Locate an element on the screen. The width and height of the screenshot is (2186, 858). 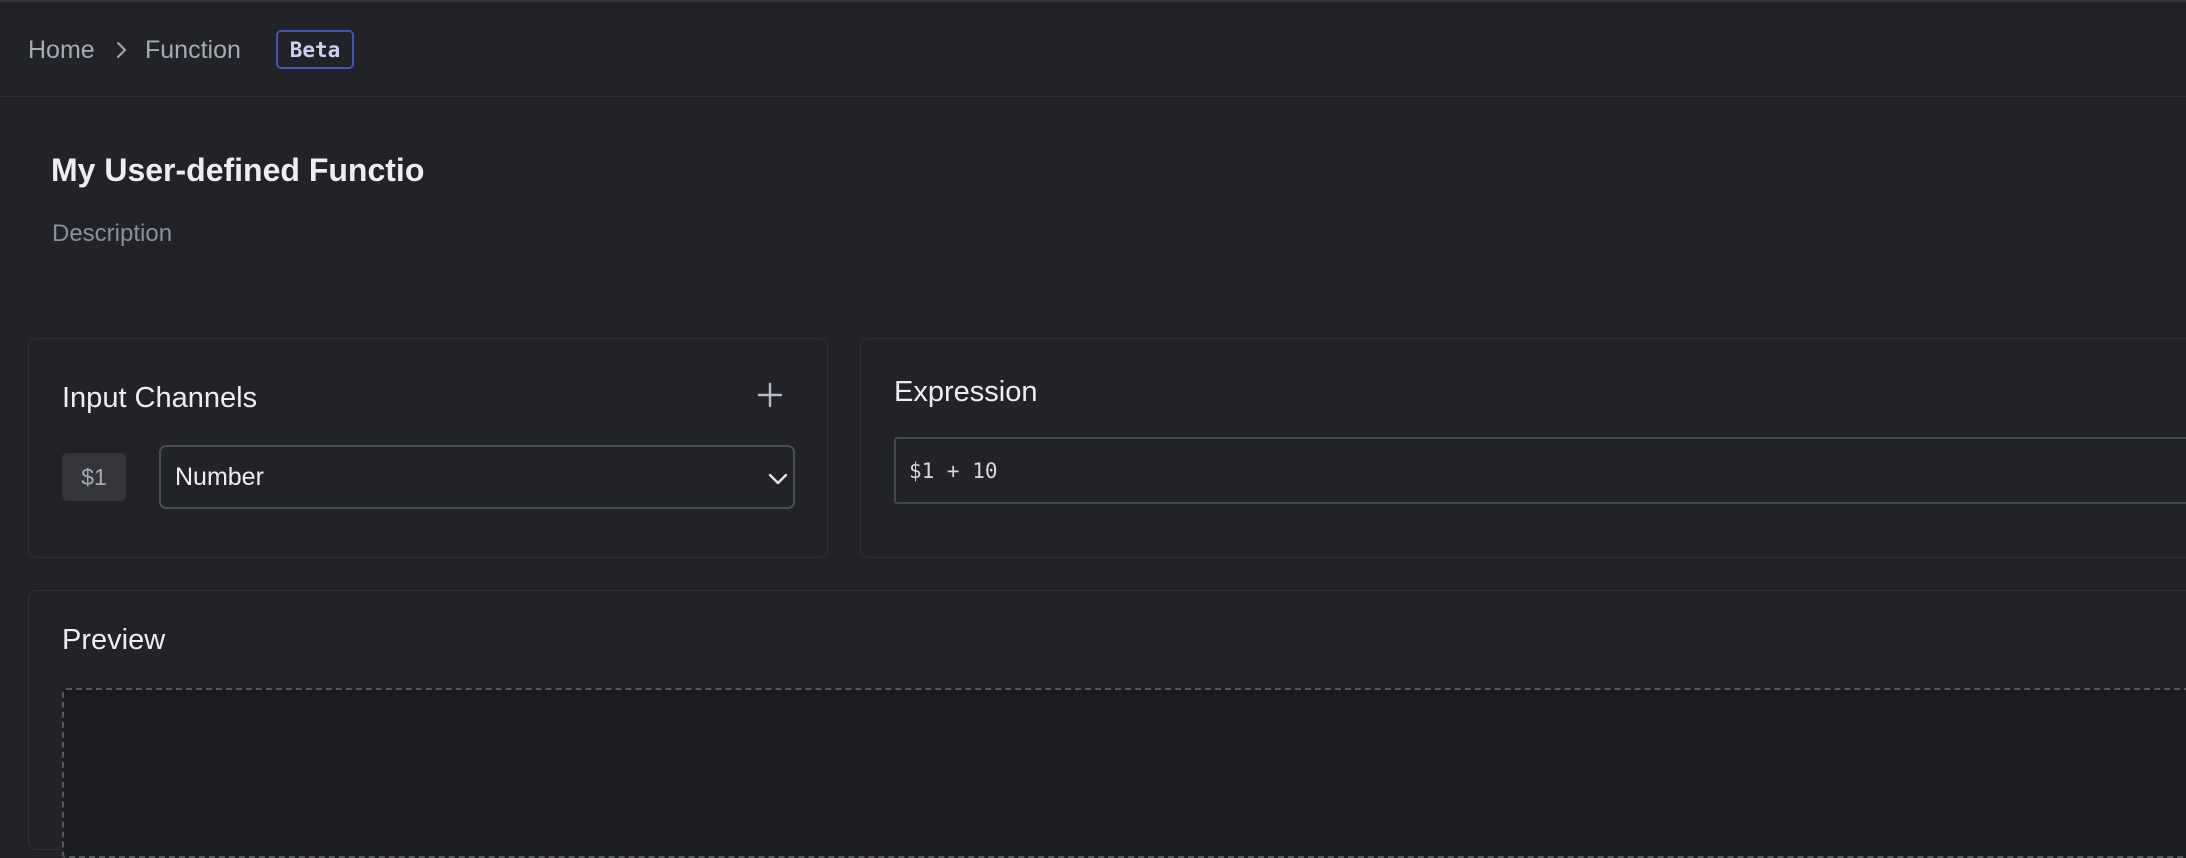
beta-badge: Beta is located at coordinates (315, 49).